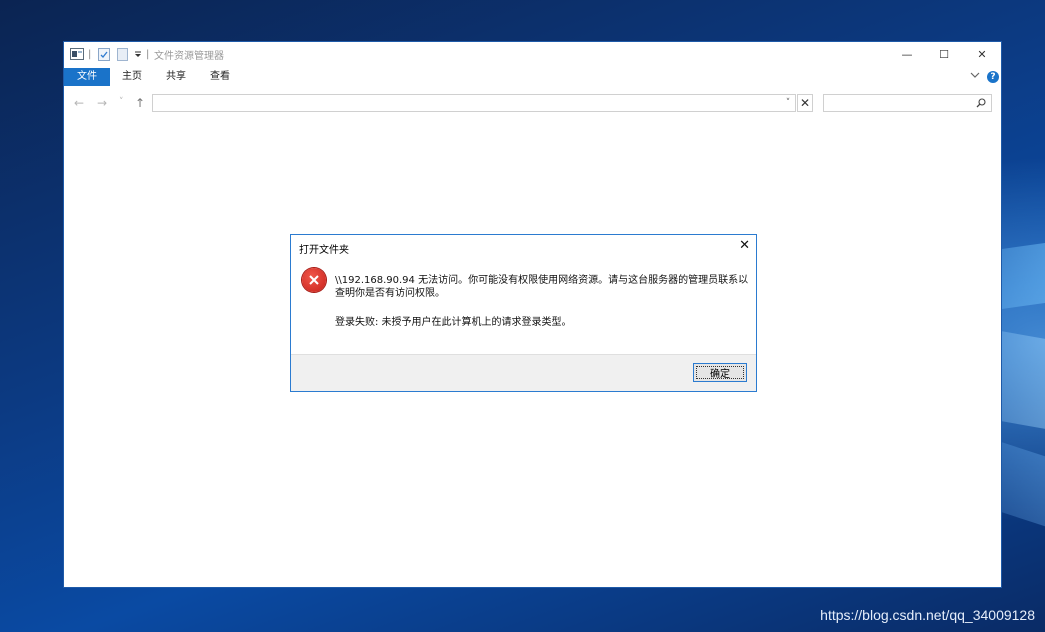 The image size is (1045, 632). I want to click on dialog-title: 打开文件夹, so click(324, 250).